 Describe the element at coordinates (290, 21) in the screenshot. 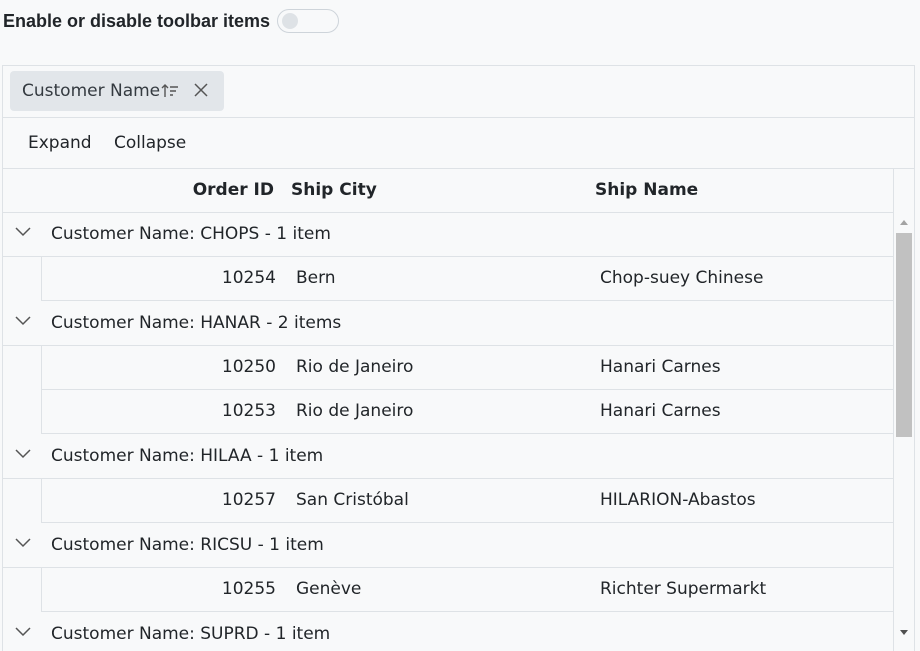

I see `toggle-knob` at that location.